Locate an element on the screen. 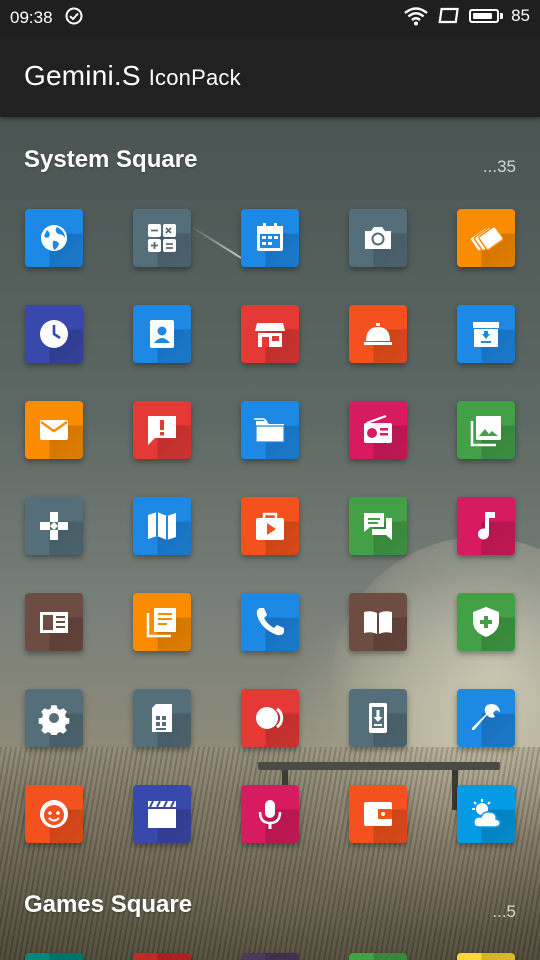 The height and width of the screenshot is (960, 540). status-time: 09:38 is located at coordinates (31, 17).